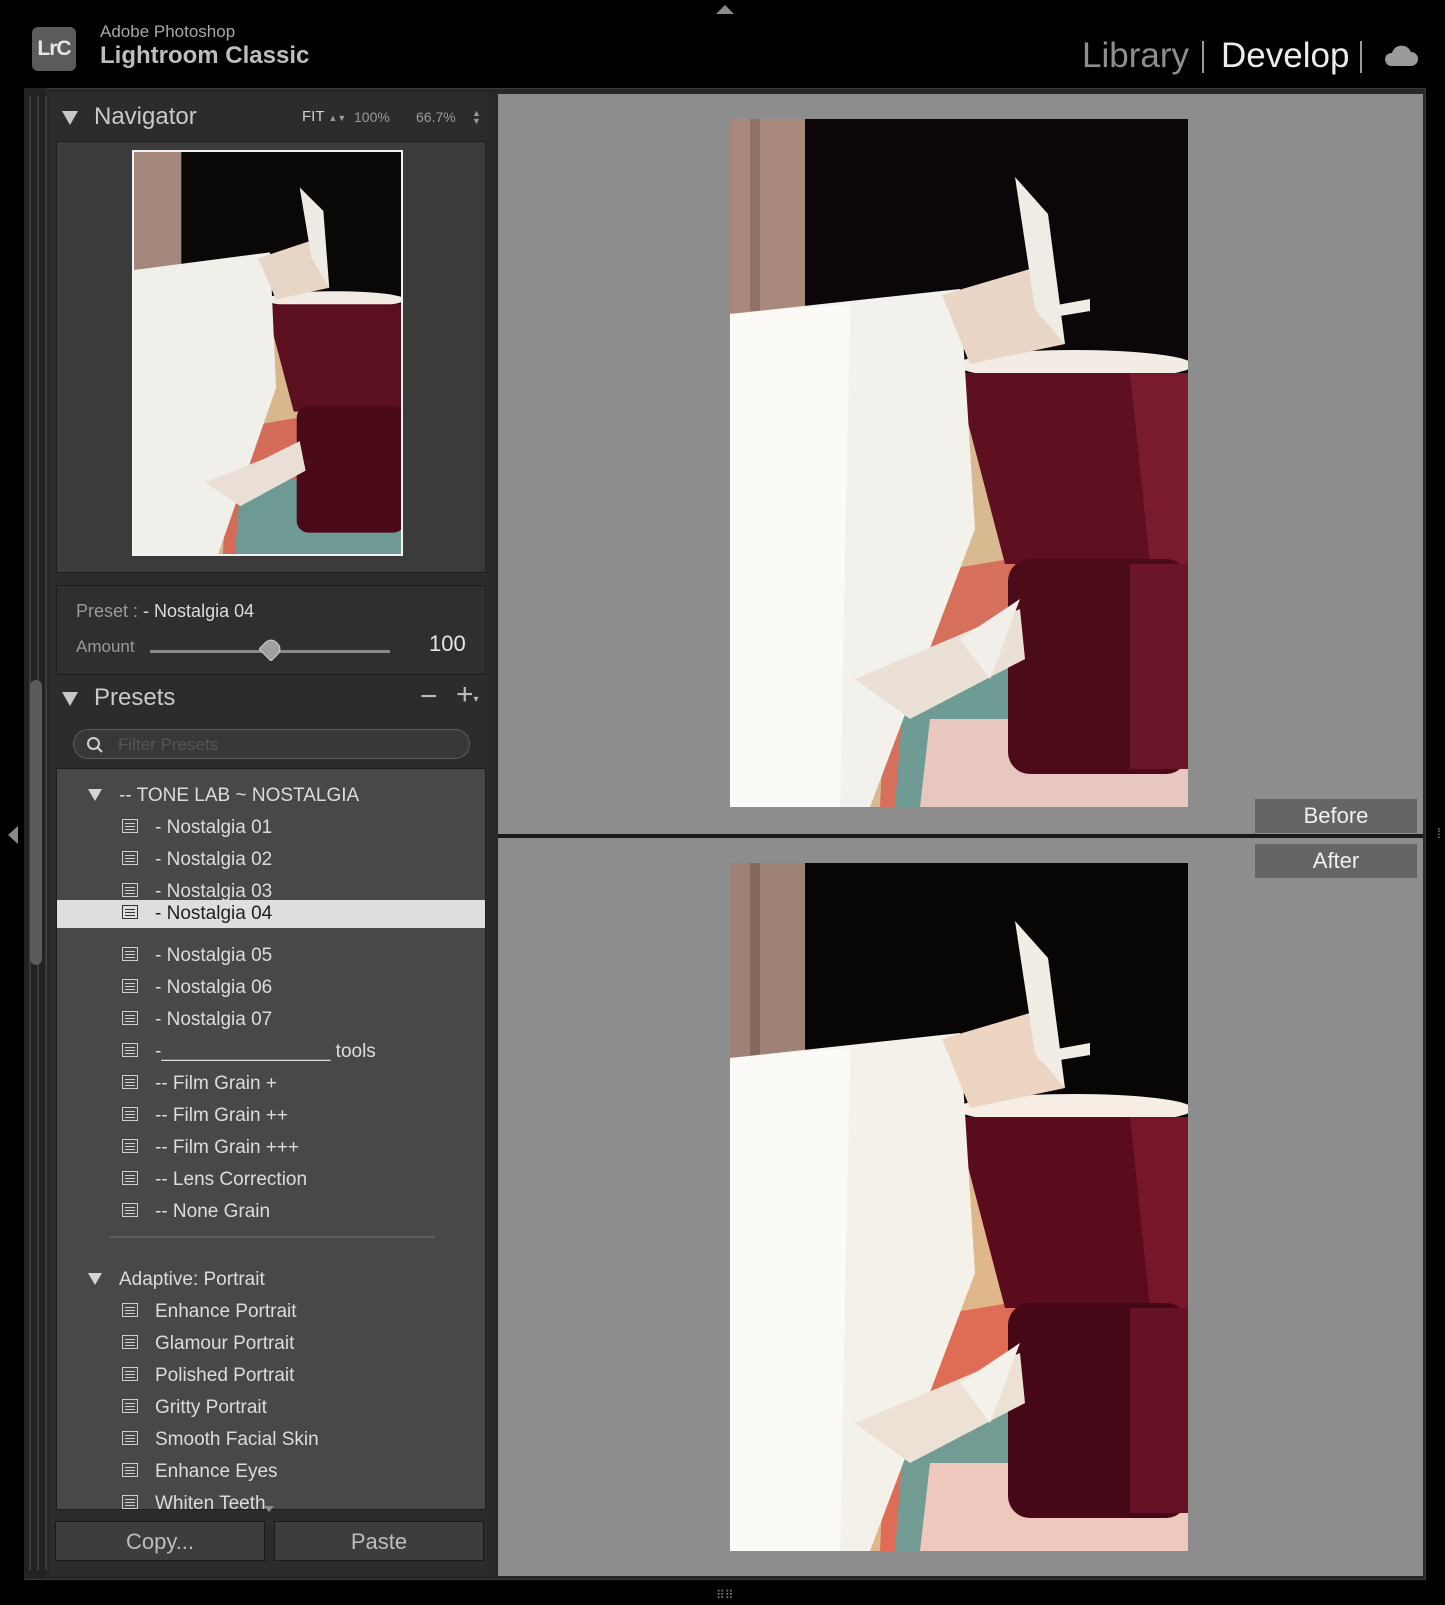 The height and width of the screenshot is (1605, 1445). What do you see at coordinates (239, 795) in the screenshot?
I see `preset-group-label: -- TONE LAB ~ NOSTALGIA` at bounding box center [239, 795].